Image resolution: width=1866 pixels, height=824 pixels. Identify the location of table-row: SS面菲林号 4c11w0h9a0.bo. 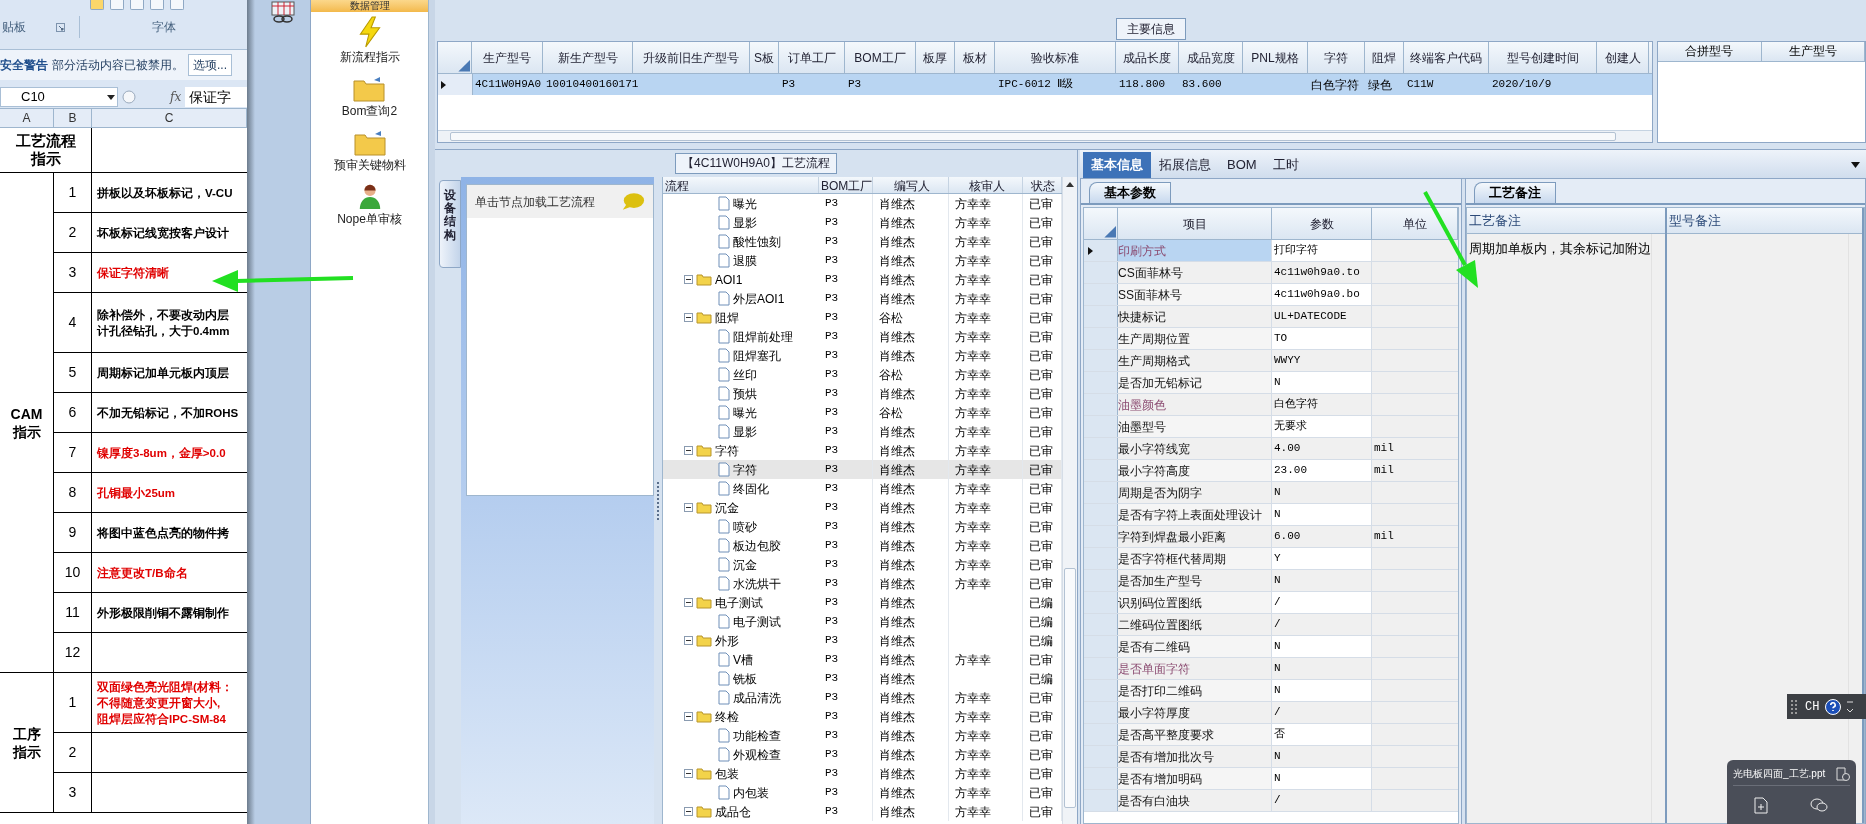
(1271, 295).